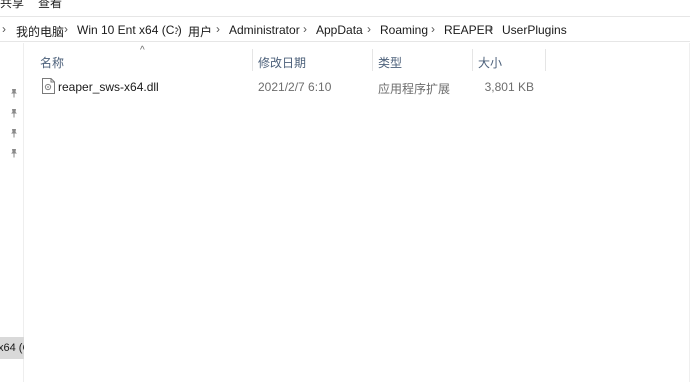 The image size is (690, 382). What do you see at coordinates (12, 5) in the screenshot?
I see `ribbon-tab-share: 共享` at bounding box center [12, 5].